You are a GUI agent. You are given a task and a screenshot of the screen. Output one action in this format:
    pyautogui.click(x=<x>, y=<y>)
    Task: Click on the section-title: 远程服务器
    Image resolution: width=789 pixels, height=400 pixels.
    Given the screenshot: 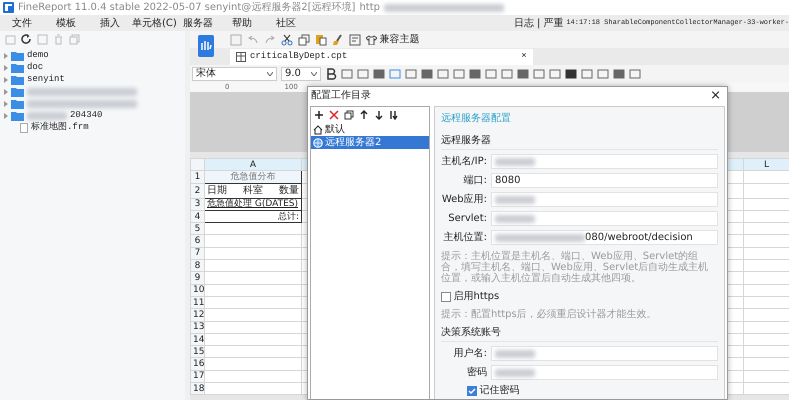 What is the action you would take?
    pyautogui.click(x=579, y=141)
    